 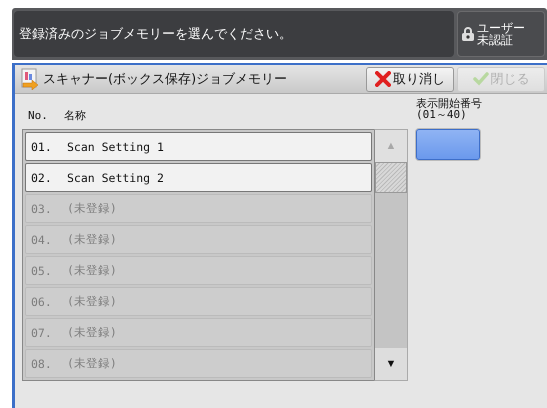 I want to click on row-number: 01., so click(x=42, y=147).